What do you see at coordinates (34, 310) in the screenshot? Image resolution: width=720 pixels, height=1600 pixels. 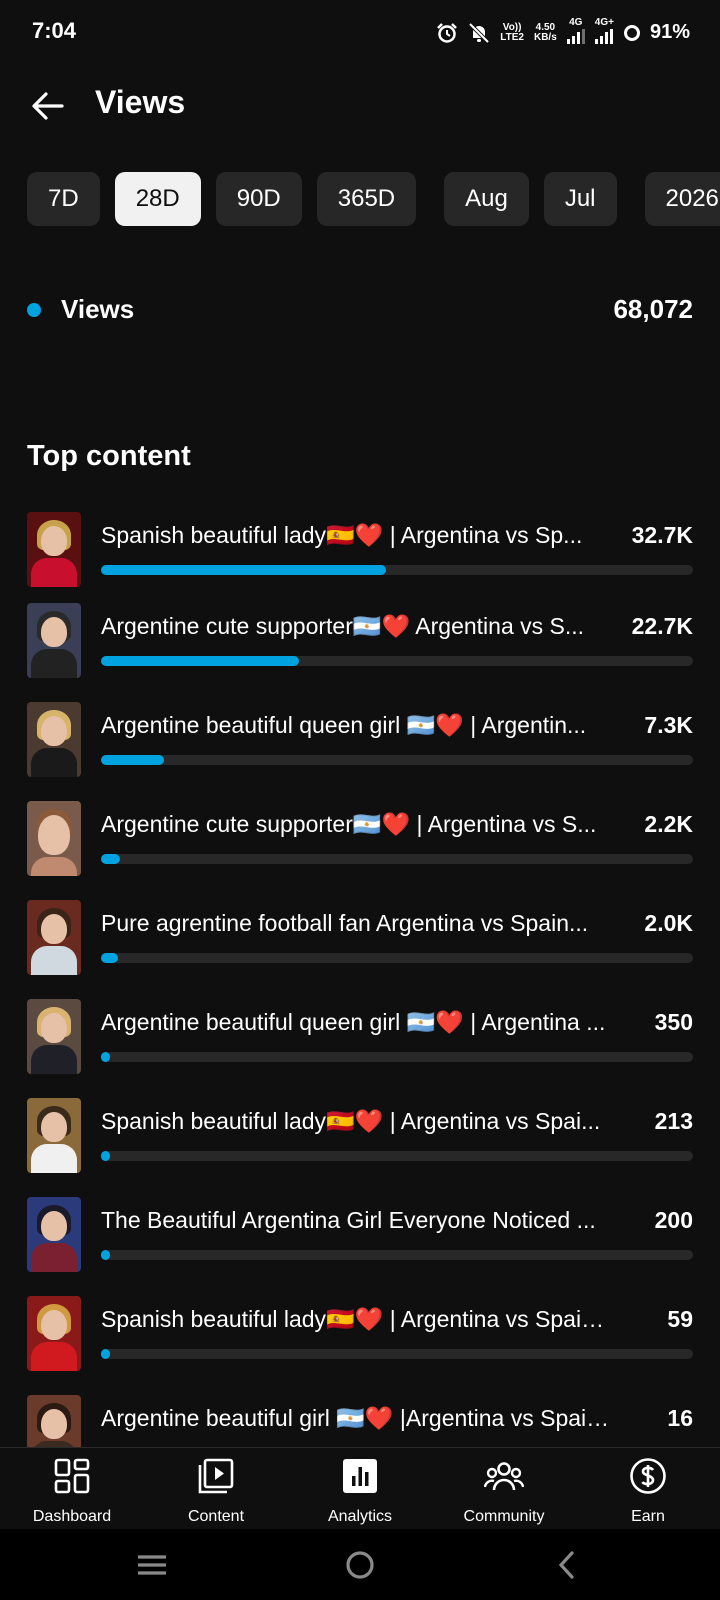 I see `legend-dot` at bounding box center [34, 310].